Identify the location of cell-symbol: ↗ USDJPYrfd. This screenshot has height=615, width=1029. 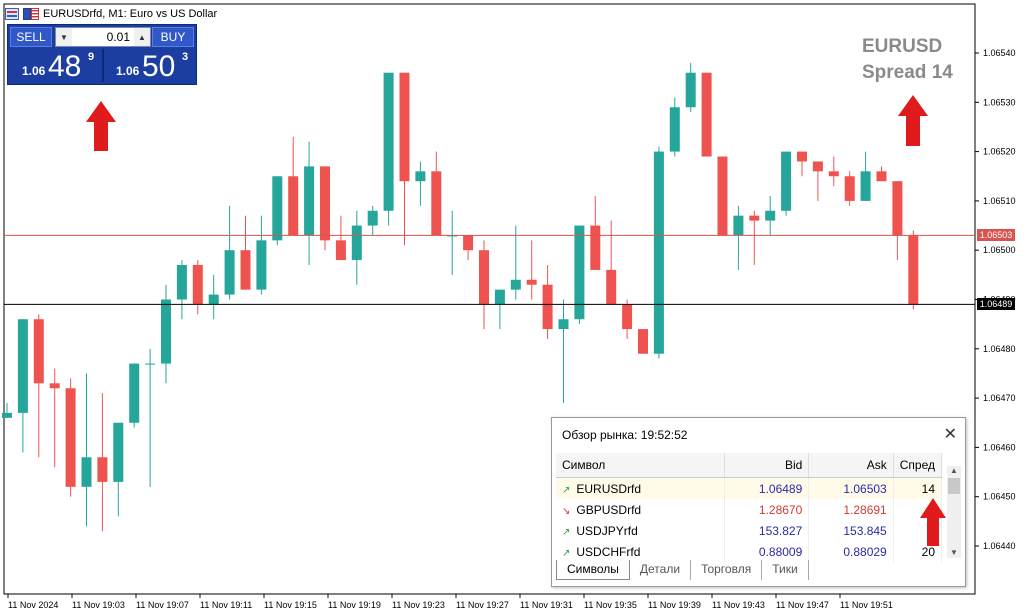
(640, 530).